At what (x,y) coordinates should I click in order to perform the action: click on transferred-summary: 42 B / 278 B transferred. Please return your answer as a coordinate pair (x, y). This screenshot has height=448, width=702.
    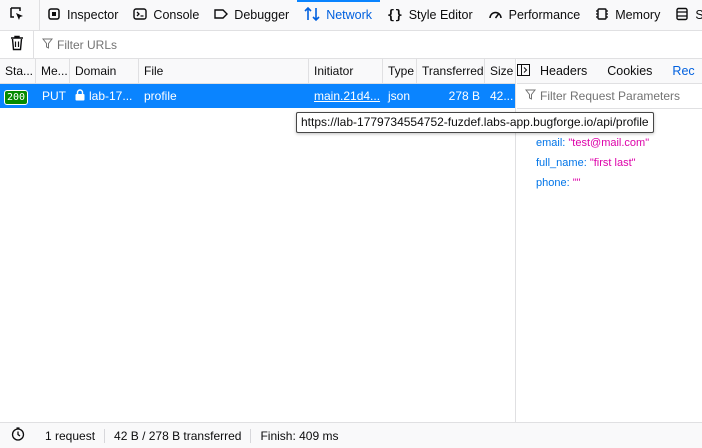
    Looking at the image, I should click on (178, 435).